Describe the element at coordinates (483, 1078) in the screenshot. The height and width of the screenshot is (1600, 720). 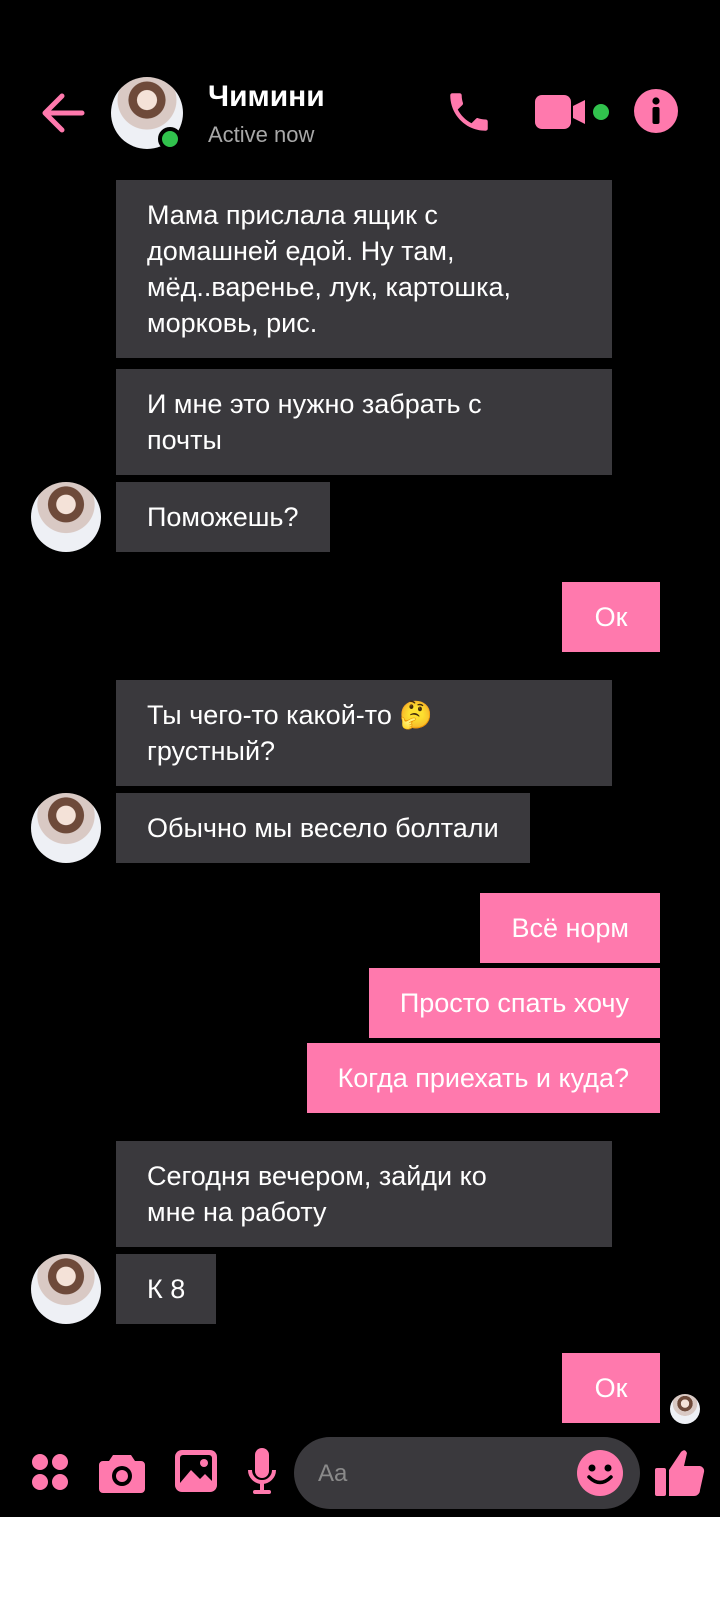
I see `message-outgoing: Когда приехать и куда?` at that location.